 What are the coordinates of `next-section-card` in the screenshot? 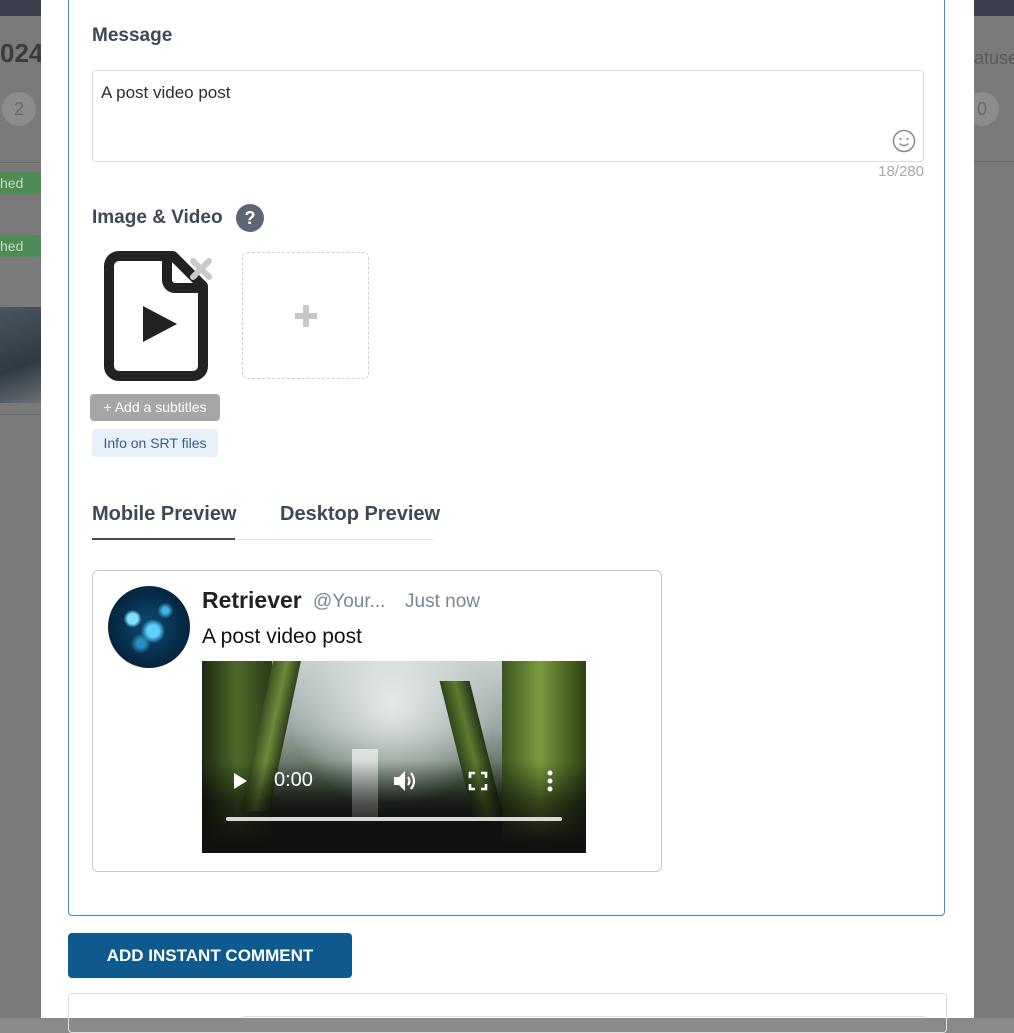 It's located at (507, 1013).